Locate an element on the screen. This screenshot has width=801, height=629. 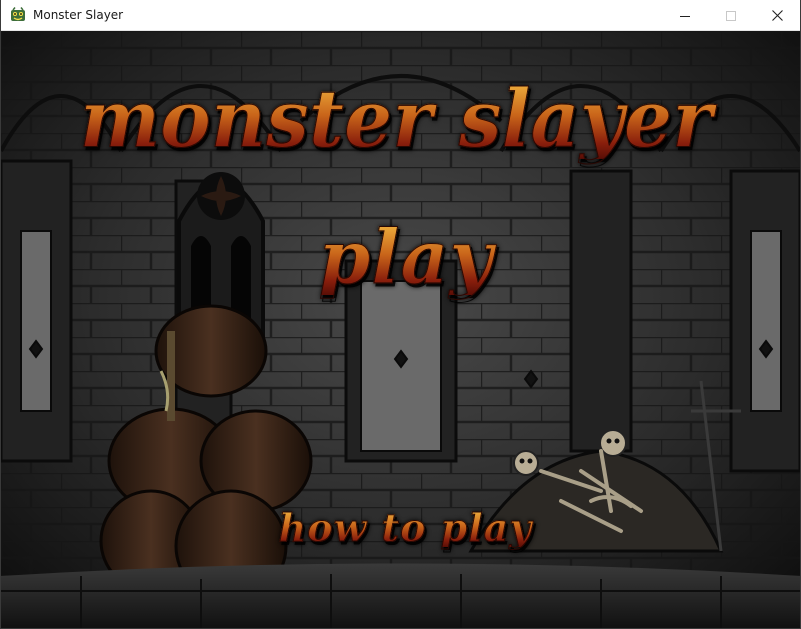
stone-floor is located at coordinates (400, 595).